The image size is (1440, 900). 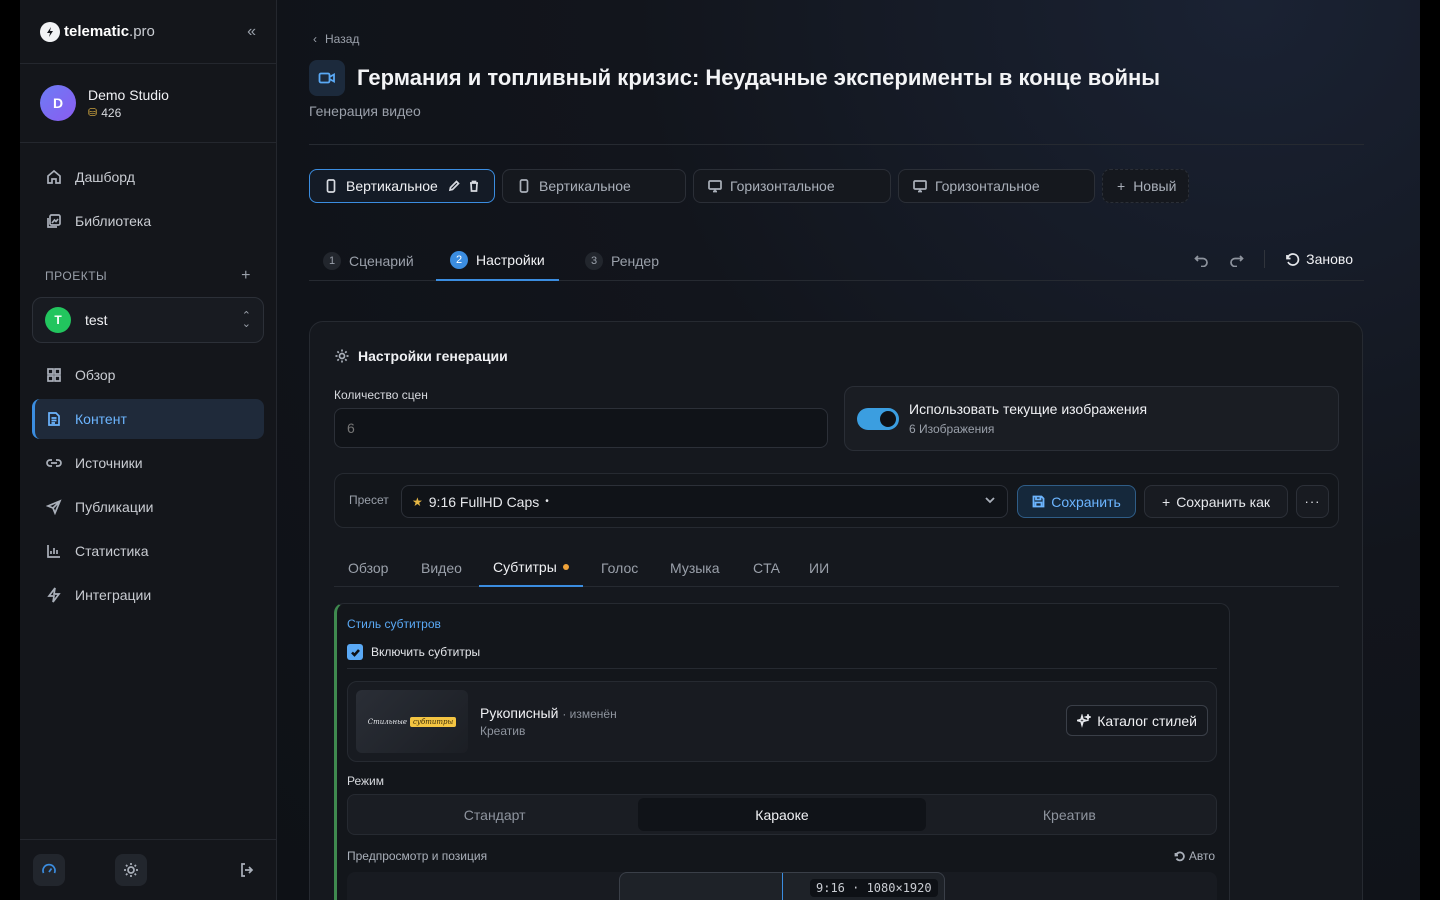 I want to click on subtab-subtitles: Субтитры, so click(x=531, y=568).